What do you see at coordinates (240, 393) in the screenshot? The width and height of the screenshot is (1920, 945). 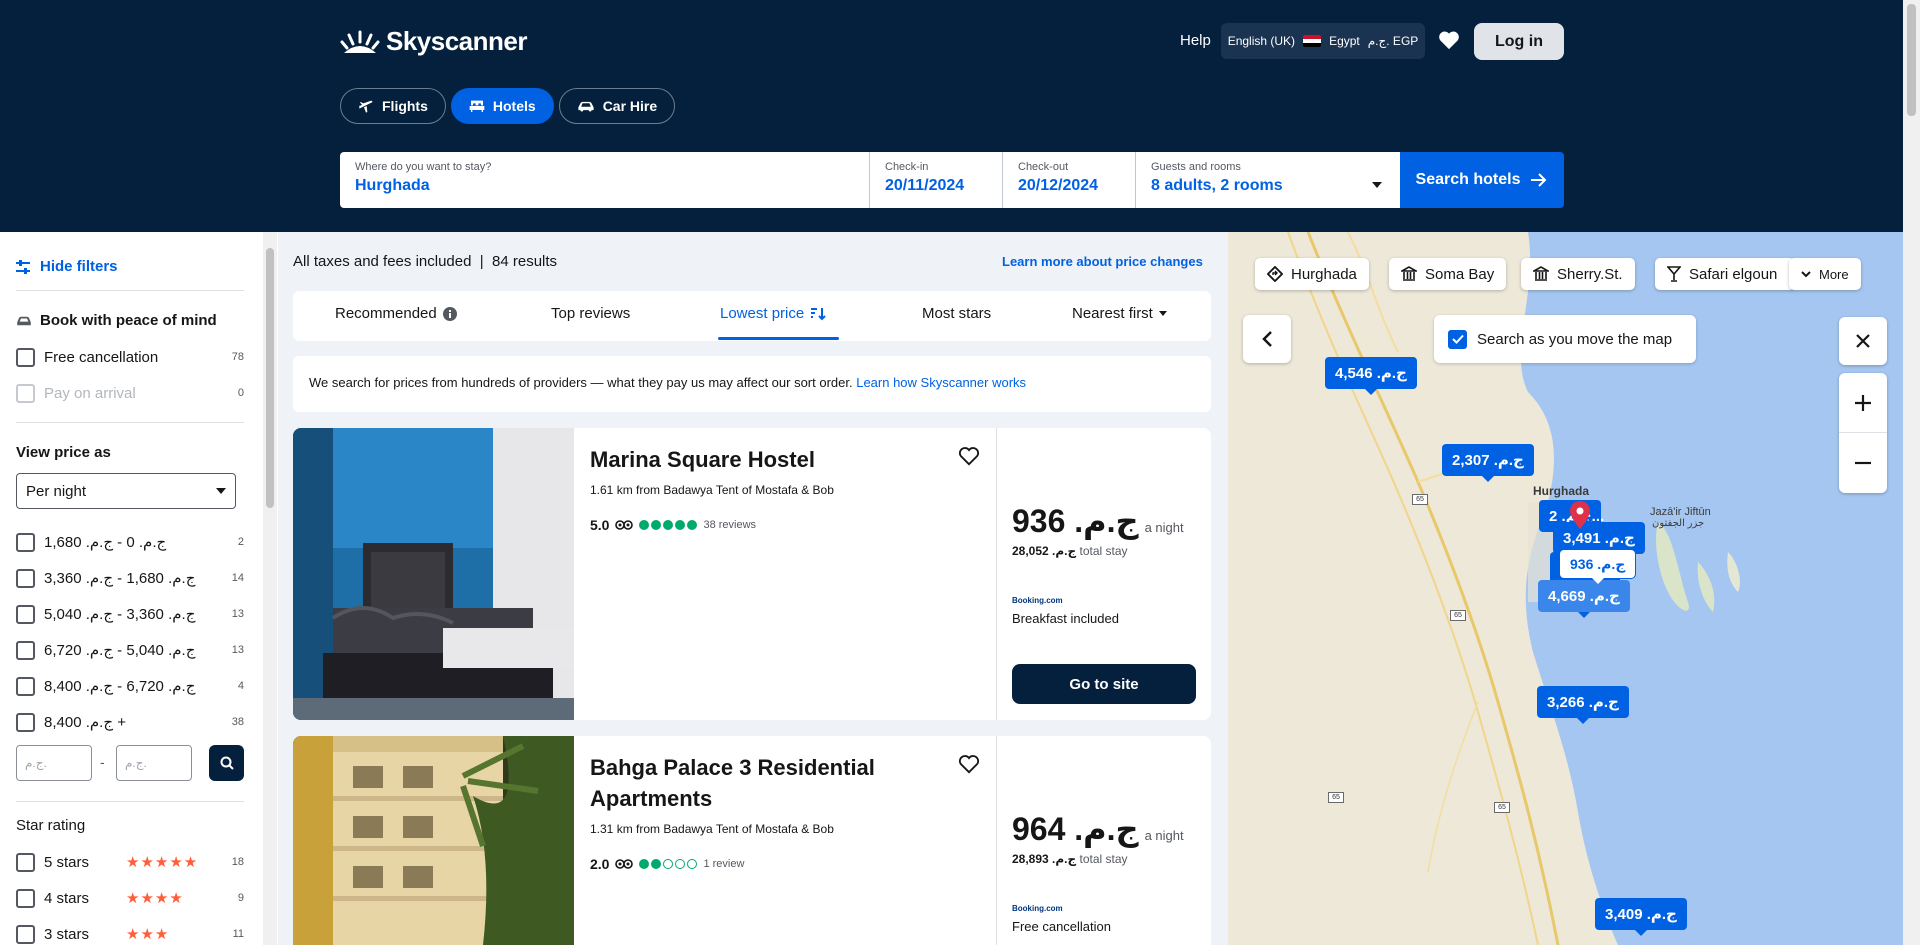 I see `filter-count: 0` at bounding box center [240, 393].